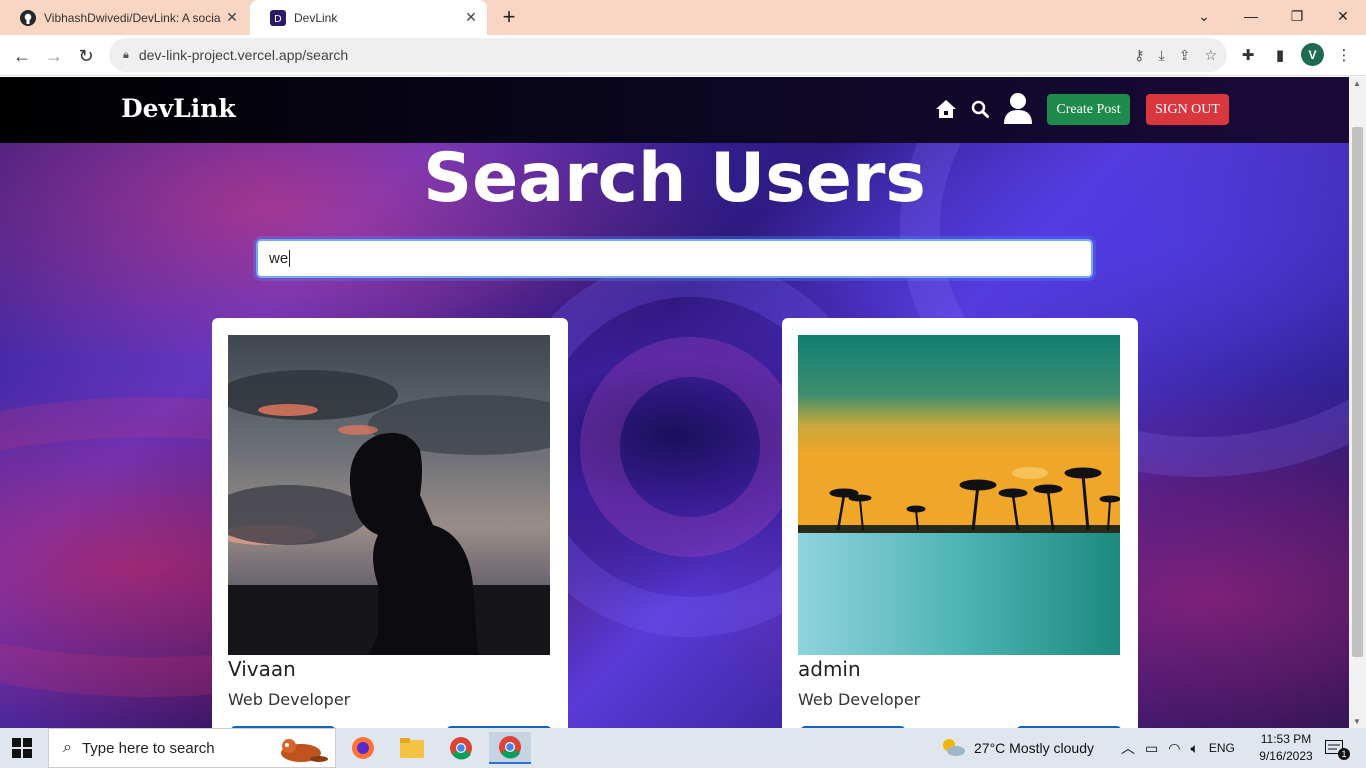  Describe the element at coordinates (1204, 16) in the screenshot. I see `tab-search-chevron-icon: ⌄` at that location.